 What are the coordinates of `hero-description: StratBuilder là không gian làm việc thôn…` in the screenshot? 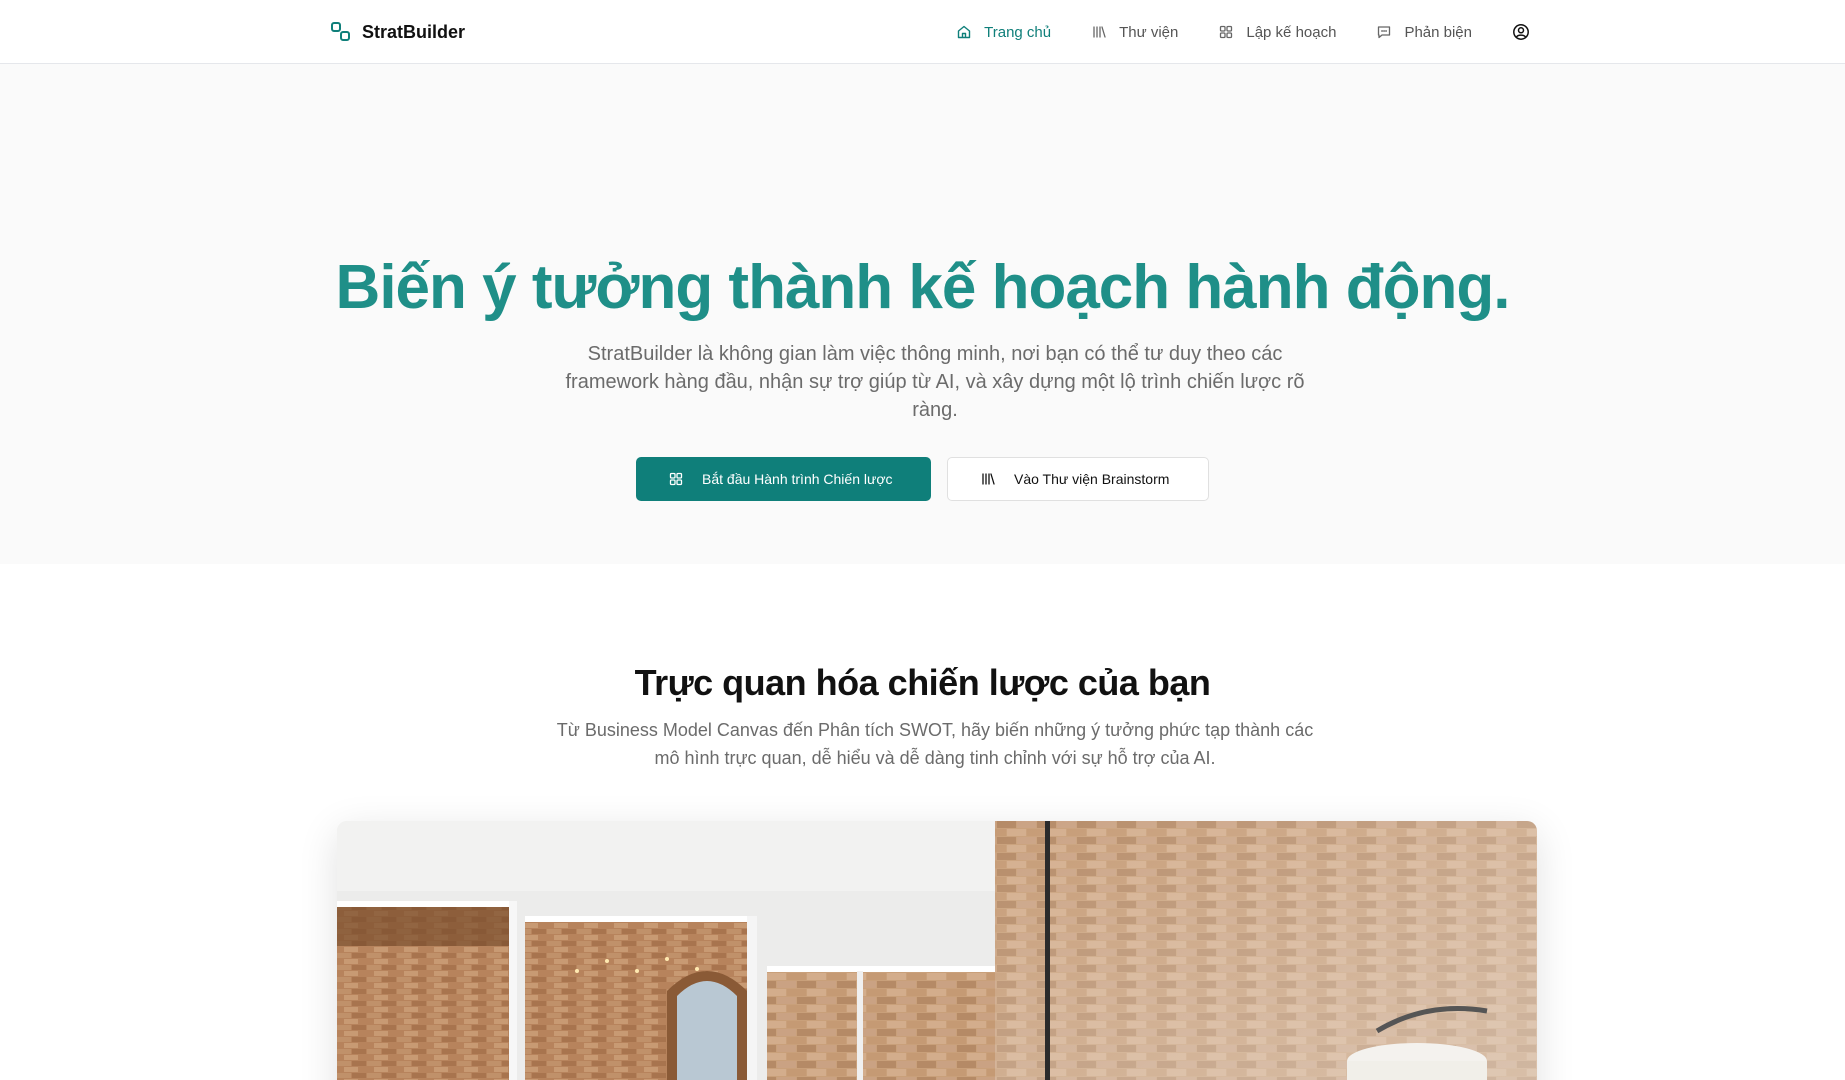 It's located at (935, 382).